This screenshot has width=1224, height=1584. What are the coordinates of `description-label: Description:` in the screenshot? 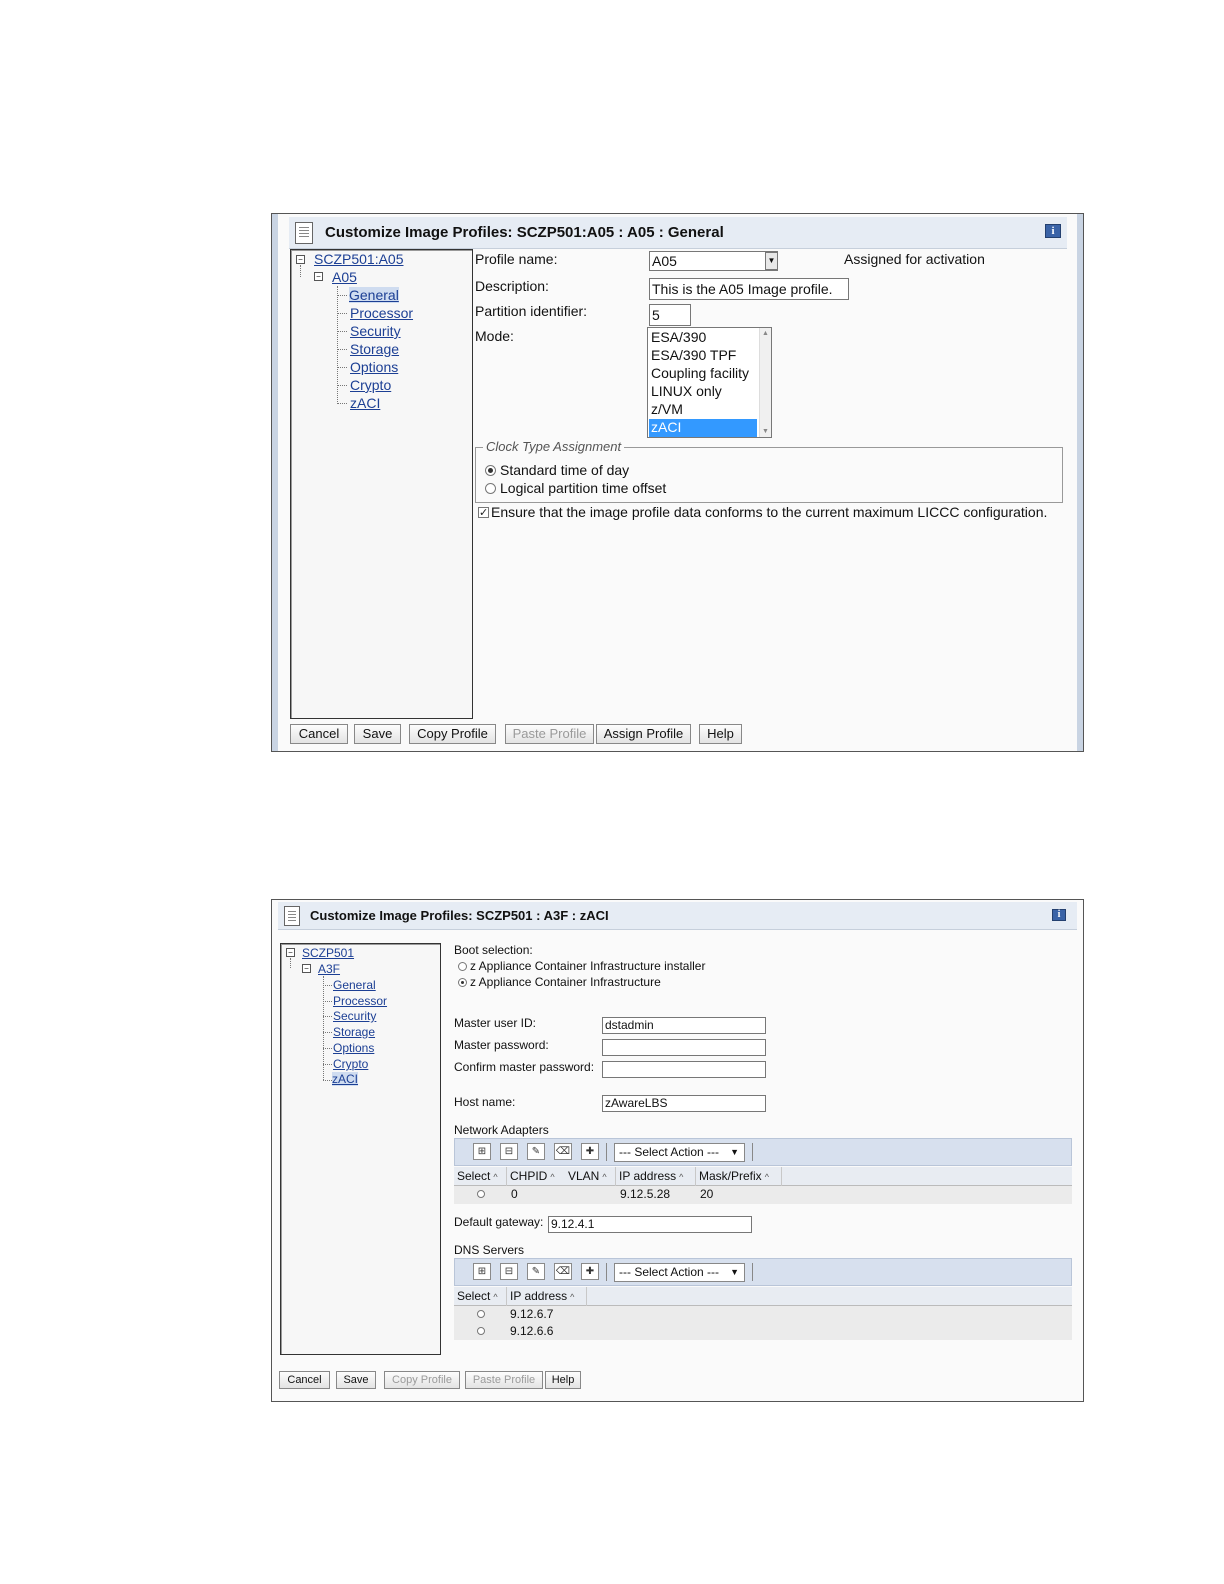 It's located at (512, 286).